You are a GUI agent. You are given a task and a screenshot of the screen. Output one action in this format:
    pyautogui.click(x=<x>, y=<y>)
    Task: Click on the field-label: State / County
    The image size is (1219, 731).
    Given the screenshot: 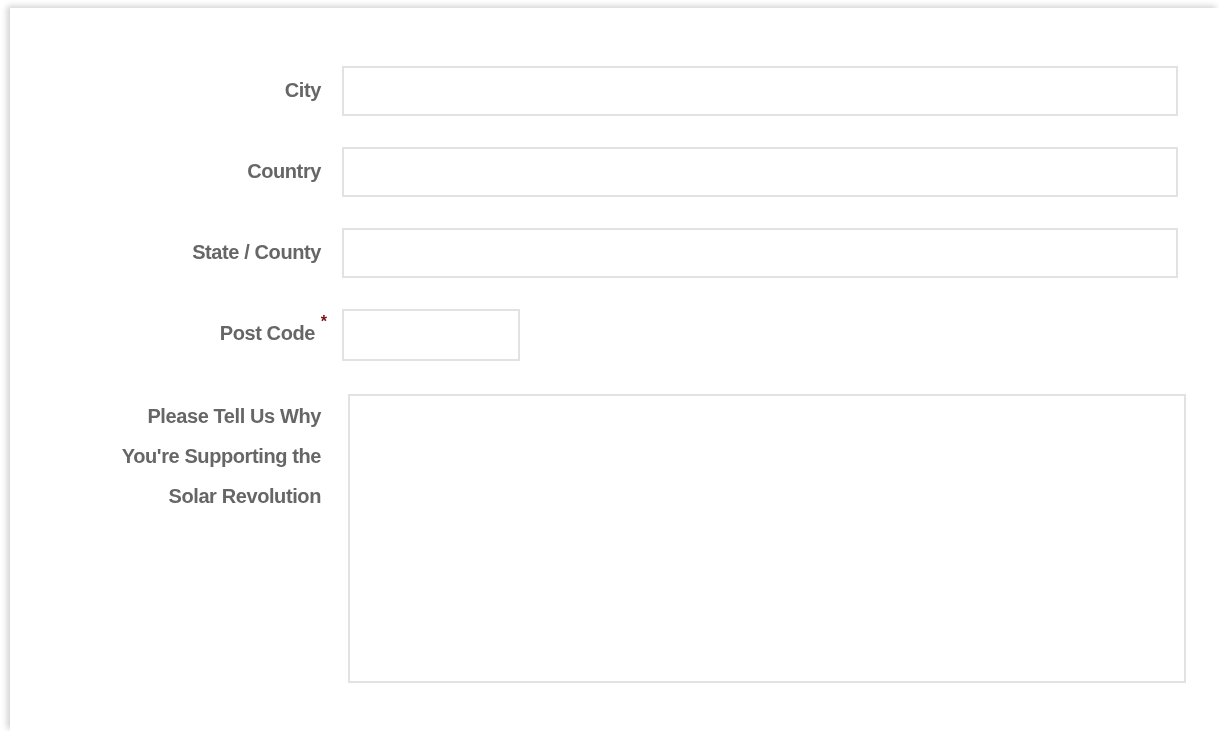 What is the action you would take?
    pyautogui.click(x=256, y=252)
    